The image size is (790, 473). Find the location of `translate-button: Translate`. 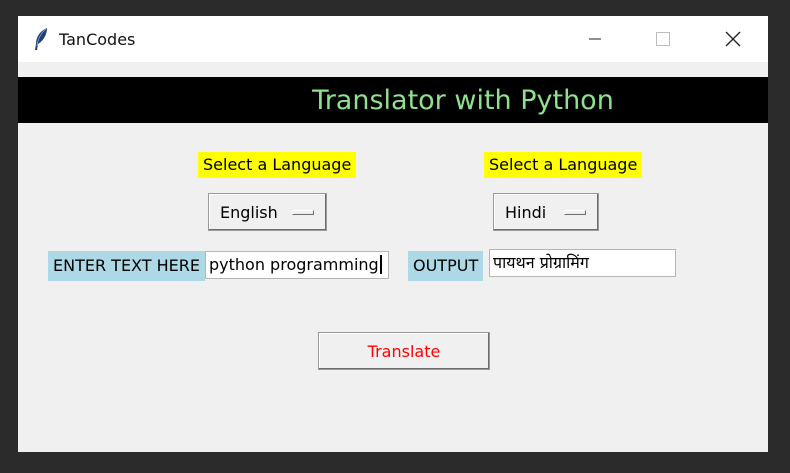

translate-button: Translate is located at coordinates (404, 351).